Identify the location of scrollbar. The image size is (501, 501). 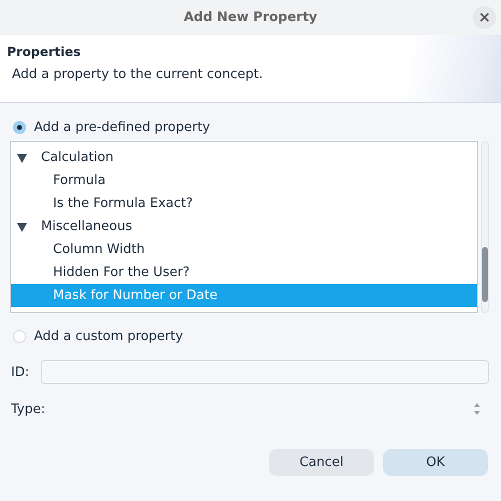
(485, 227).